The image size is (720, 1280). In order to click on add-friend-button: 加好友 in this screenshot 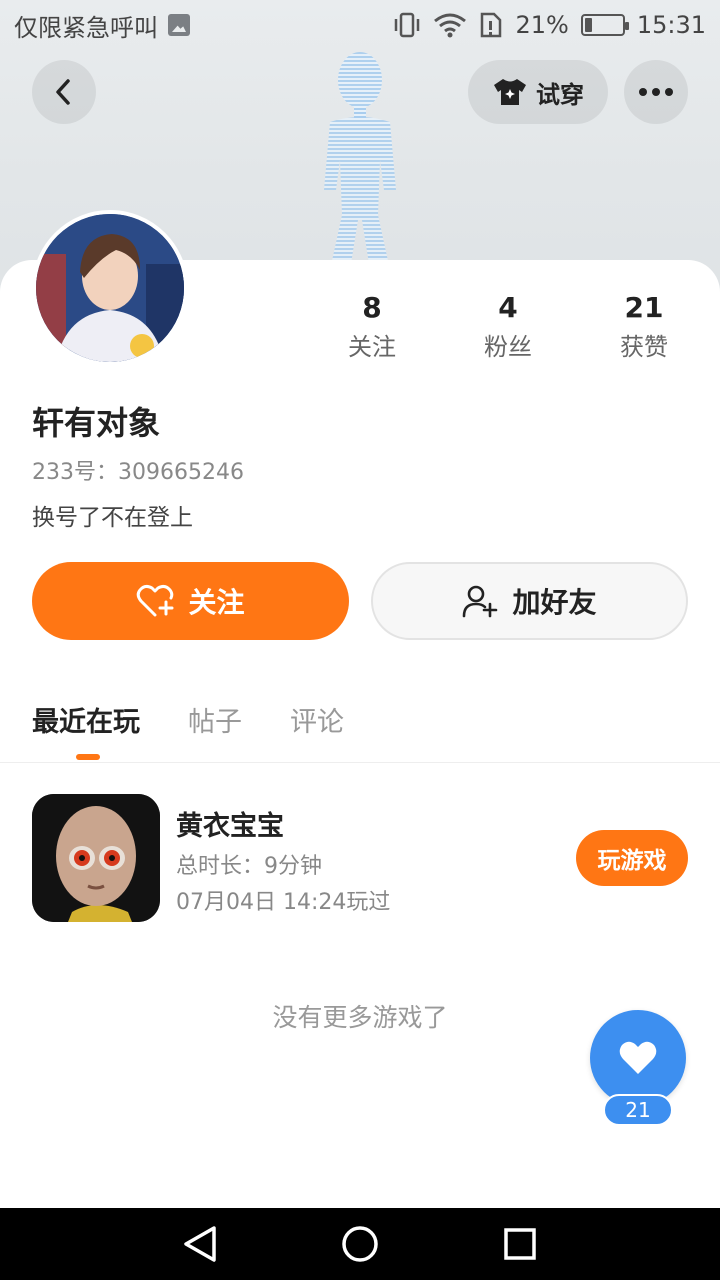, I will do `click(529, 601)`.